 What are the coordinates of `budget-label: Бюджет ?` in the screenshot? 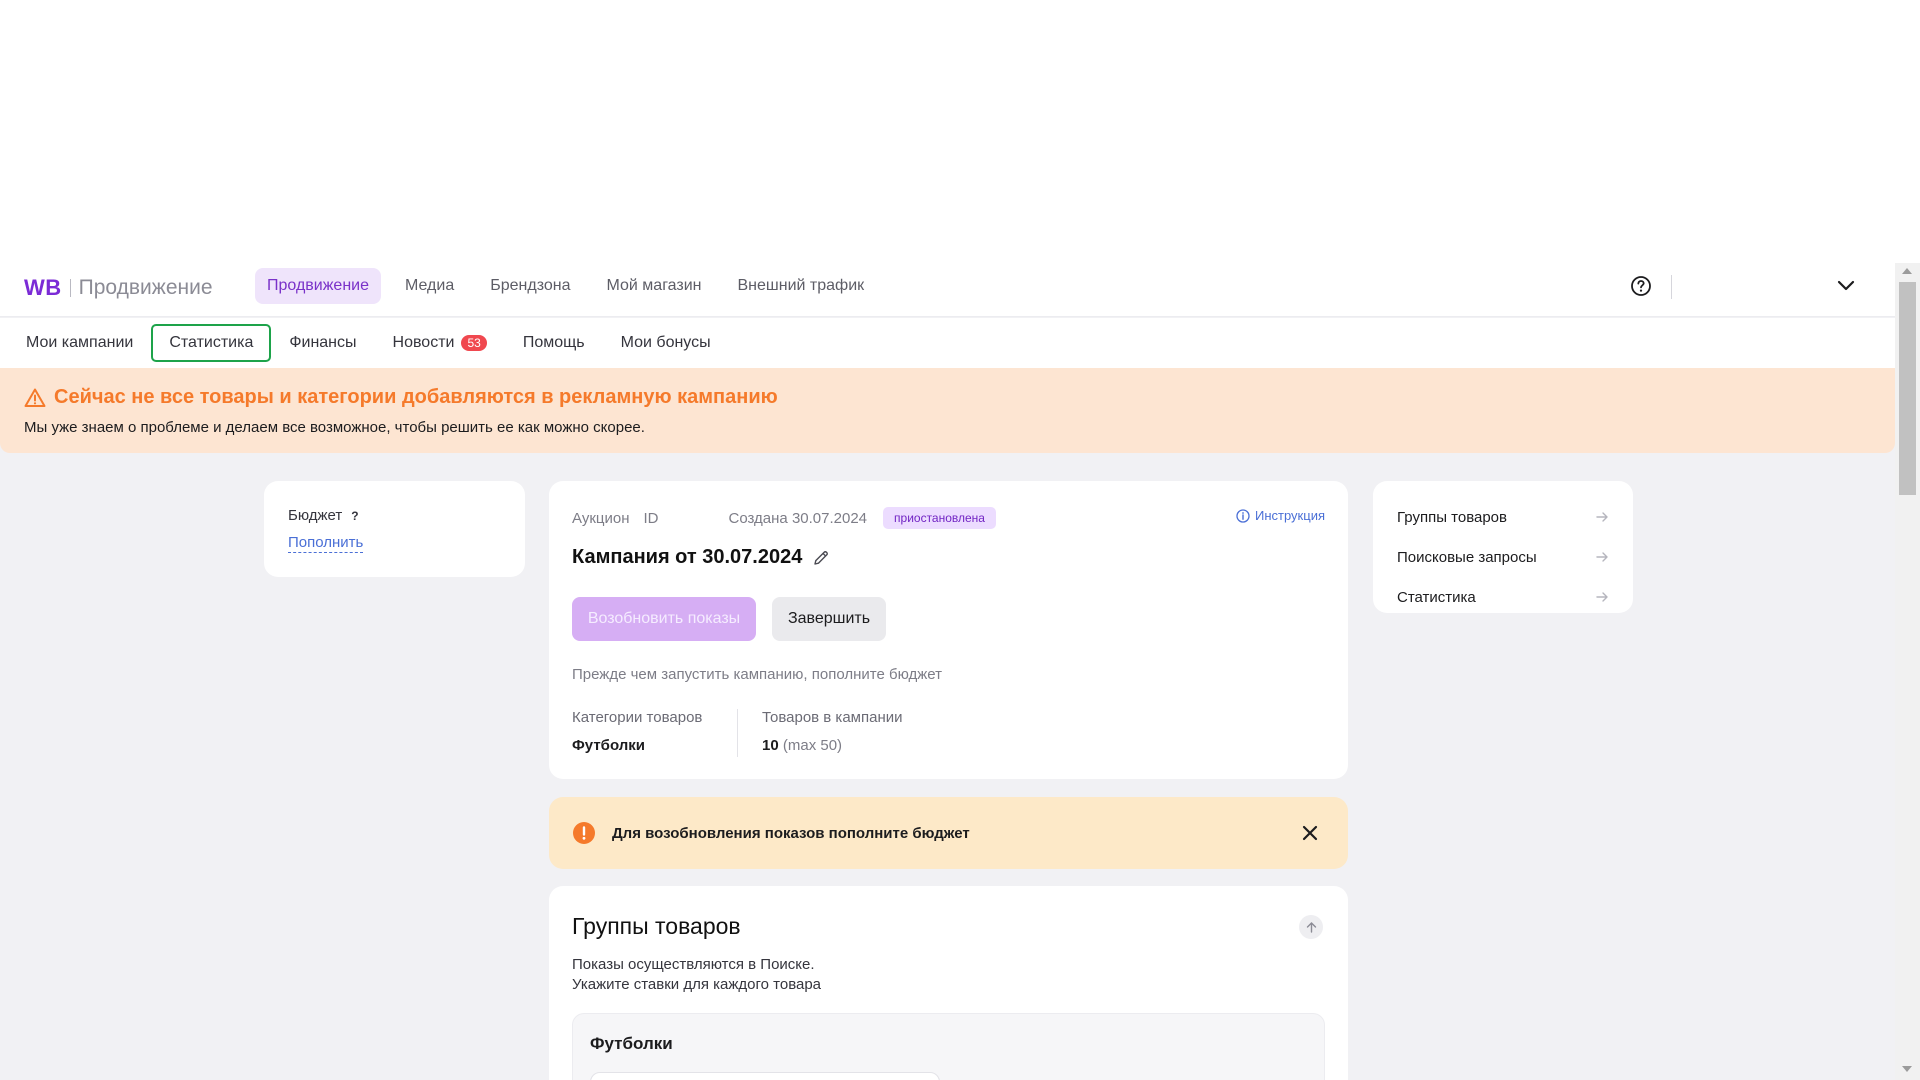 It's located at (323, 515).